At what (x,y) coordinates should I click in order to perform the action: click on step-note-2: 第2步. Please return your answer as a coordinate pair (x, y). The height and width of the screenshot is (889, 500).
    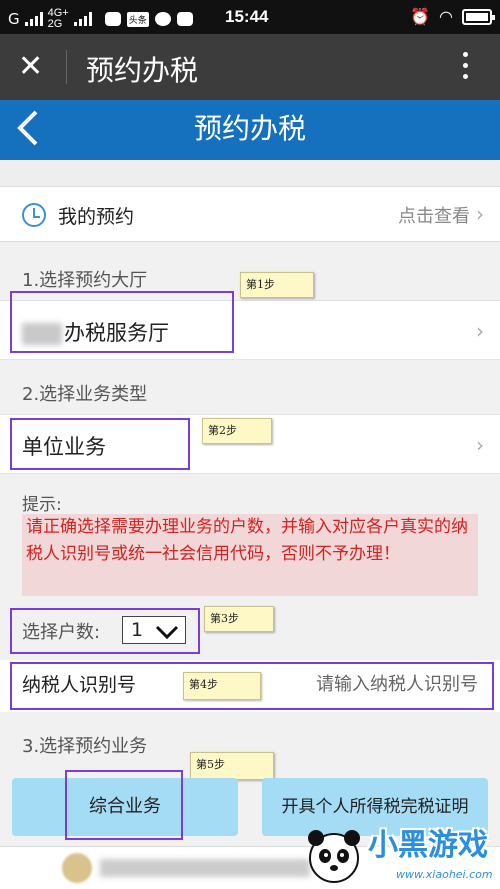
    Looking at the image, I should click on (237, 431).